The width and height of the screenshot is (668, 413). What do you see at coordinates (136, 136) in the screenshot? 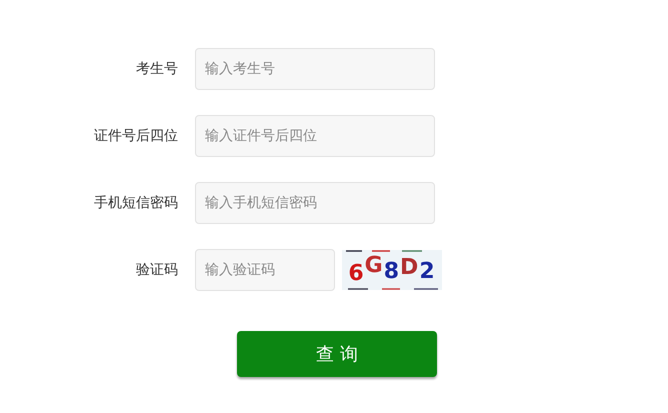
I see `field-label: 证件号后四位` at bounding box center [136, 136].